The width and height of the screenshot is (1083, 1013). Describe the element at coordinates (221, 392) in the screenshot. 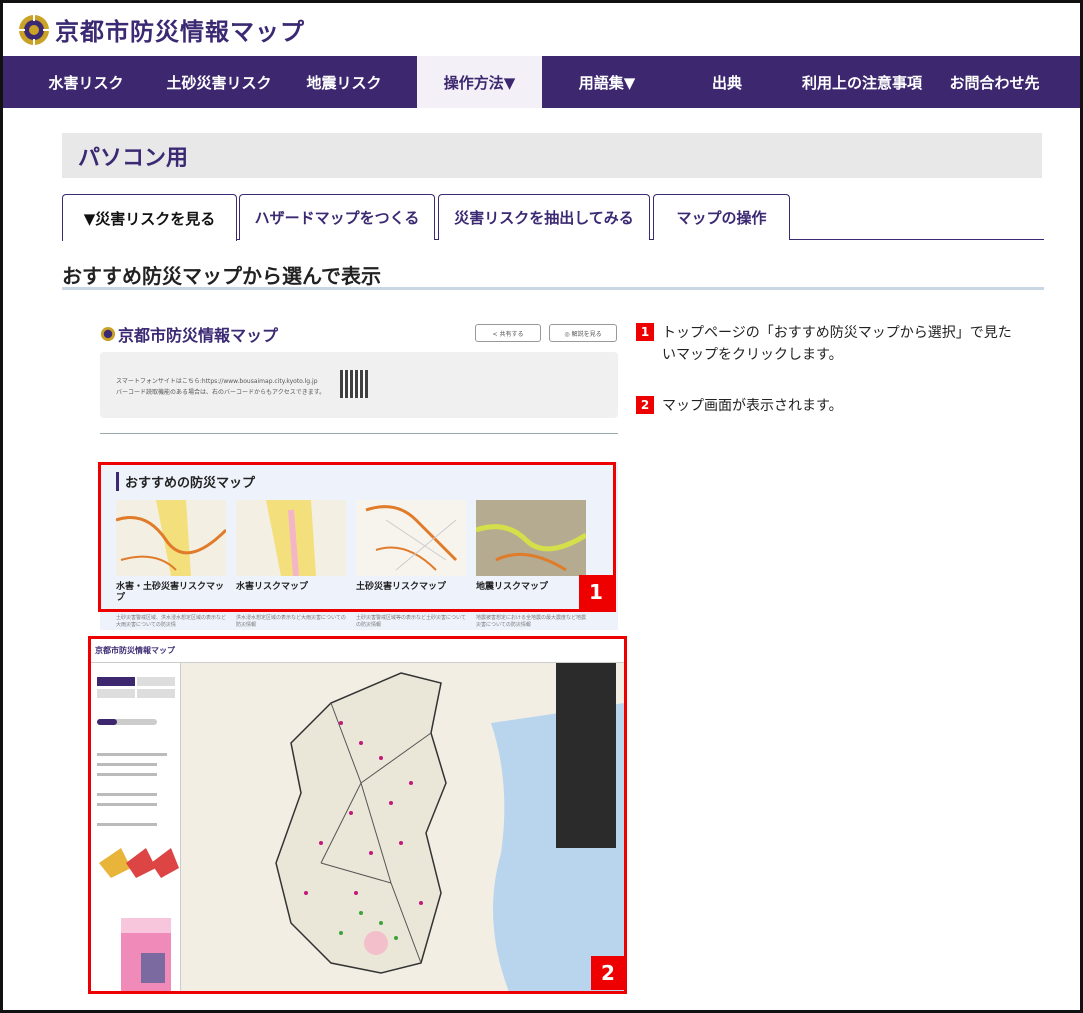

I see `shot1-info-line2: バーコード読取機能のある場合は、右のバーコードからもアクセスできます。` at that location.